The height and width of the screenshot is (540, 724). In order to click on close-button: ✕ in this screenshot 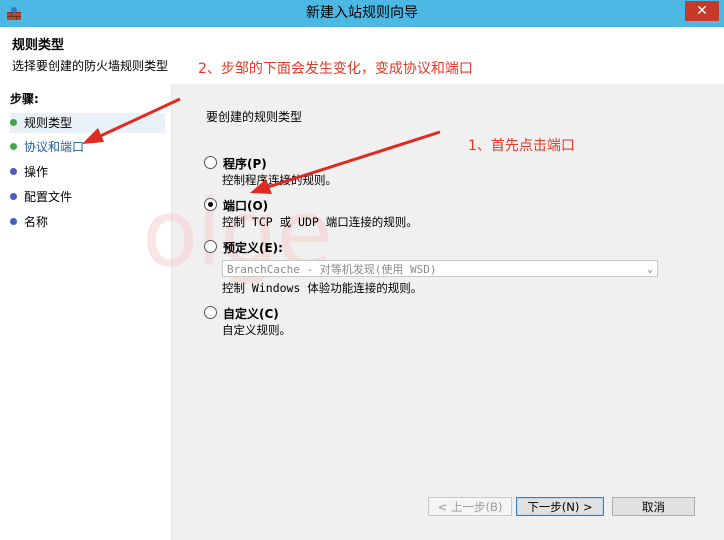, I will do `click(702, 11)`.